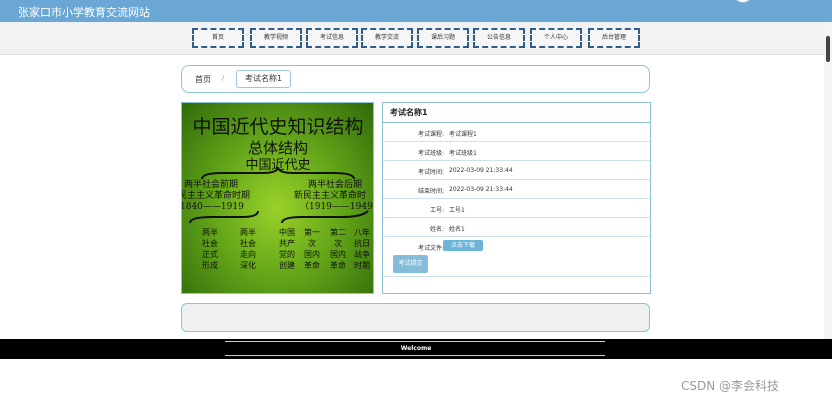 Image resolution: width=832 pixels, height=405 pixels. I want to click on footer: Welcome, so click(416, 349).